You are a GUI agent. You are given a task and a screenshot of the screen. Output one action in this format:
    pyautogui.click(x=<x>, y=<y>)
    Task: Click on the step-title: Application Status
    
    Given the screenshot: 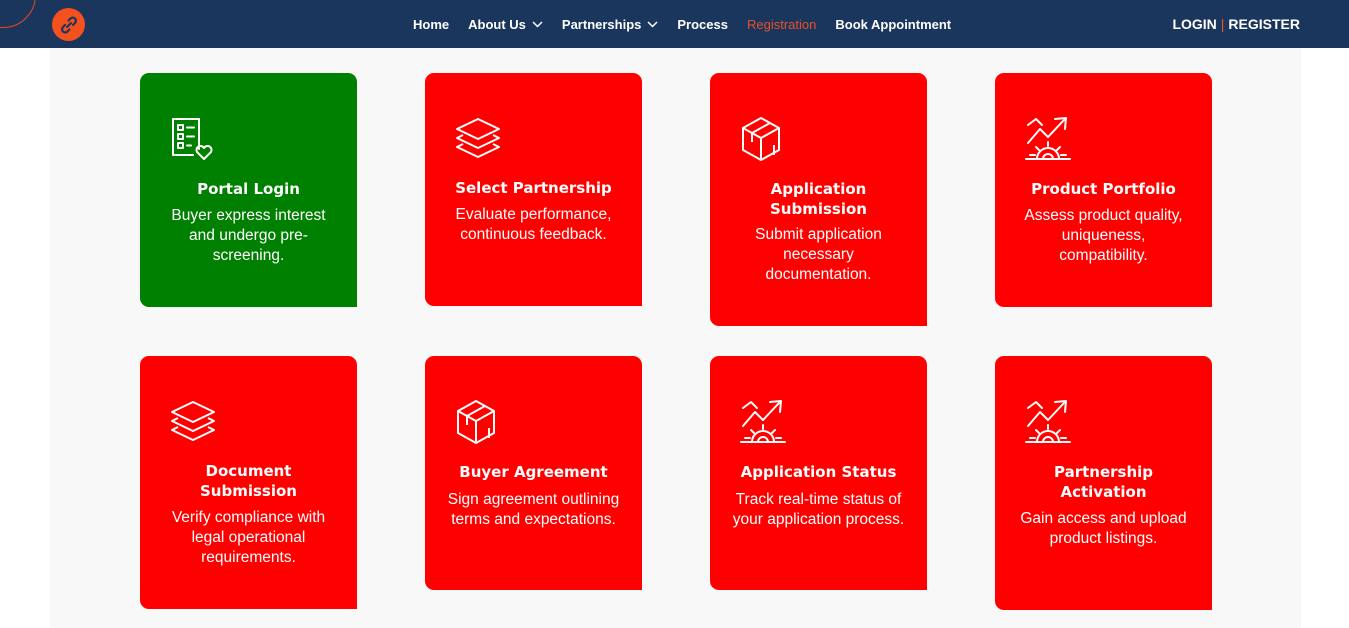 What is the action you would take?
    pyautogui.click(x=818, y=472)
    